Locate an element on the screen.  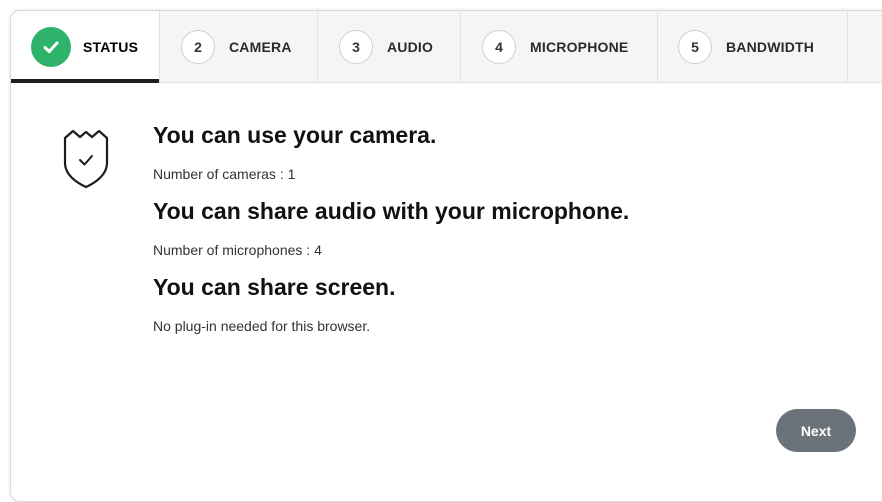
status-heading: You can share screen. is located at coordinates (274, 287).